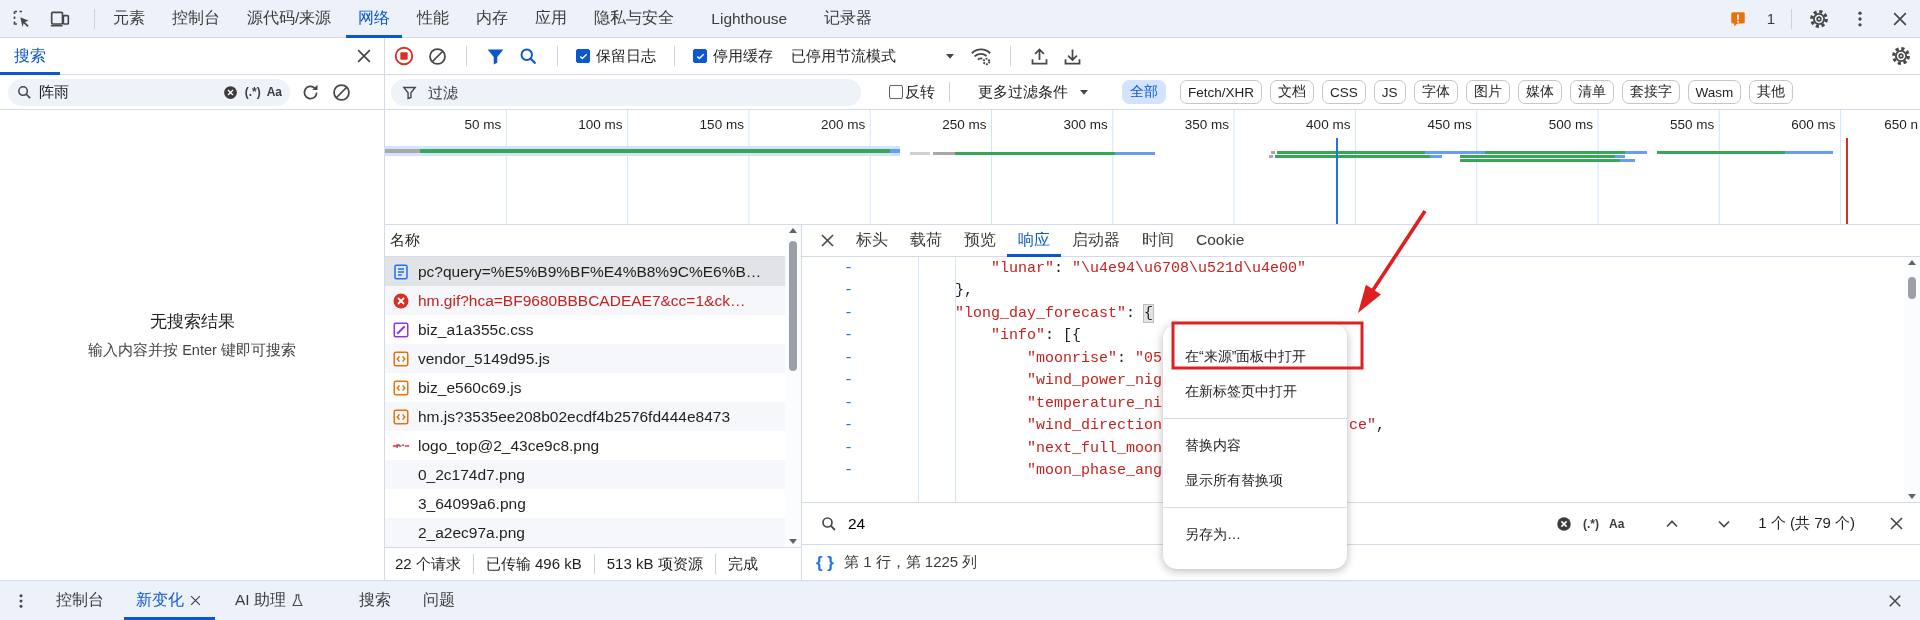 The height and width of the screenshot is (620, 1920). What do you see at coordinates (1096, 240) in the screenshot?
I see `detail-tab: 启动器` at bounding box center [1096, 240].